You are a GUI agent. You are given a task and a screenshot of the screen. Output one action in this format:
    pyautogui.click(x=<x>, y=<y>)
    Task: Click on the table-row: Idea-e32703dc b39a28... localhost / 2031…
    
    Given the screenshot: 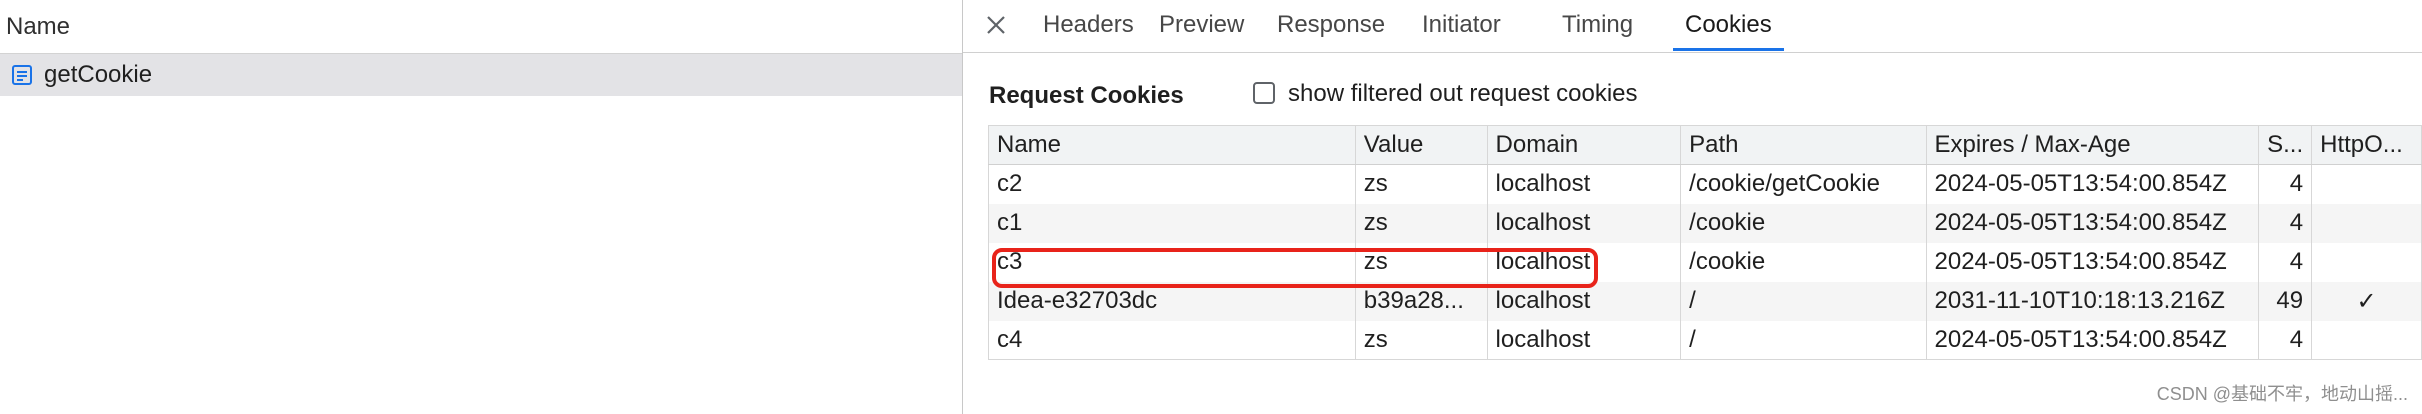 What is the action you would take?
    pyautogui.click(x=1705, y=301)
    